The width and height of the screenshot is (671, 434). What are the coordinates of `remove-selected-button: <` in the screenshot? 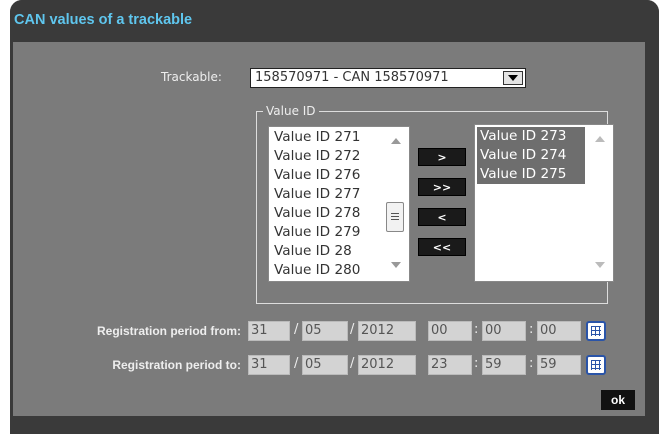 It's located at (442, 217).